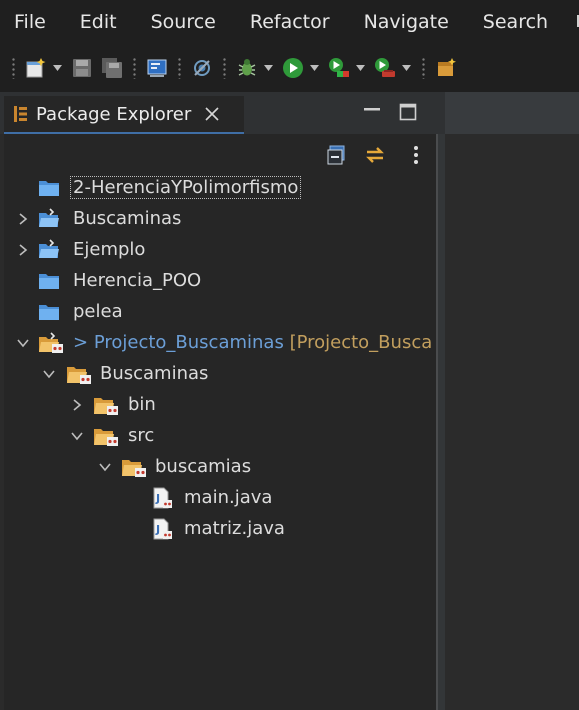 This screenshot has width=579, height=710. What do you see at coordinates (157, 68) in the screenshot?
I see `open-console-icon` at bounding box center [157, 68].